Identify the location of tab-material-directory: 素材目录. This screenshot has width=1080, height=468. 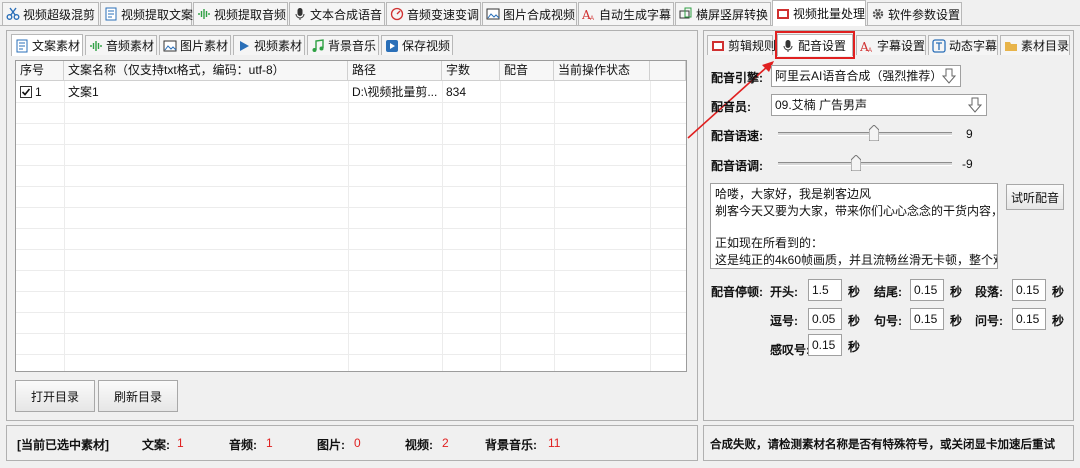
(1035, 45).